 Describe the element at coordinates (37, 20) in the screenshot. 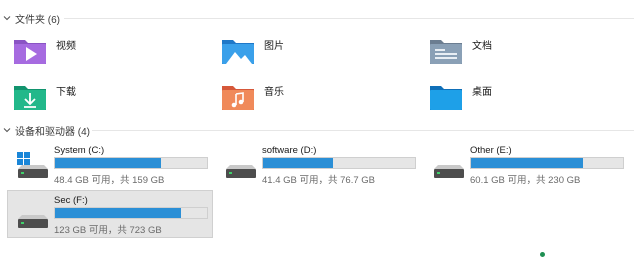

I see `folders-group-label: 文件夹 (6)` at that location.